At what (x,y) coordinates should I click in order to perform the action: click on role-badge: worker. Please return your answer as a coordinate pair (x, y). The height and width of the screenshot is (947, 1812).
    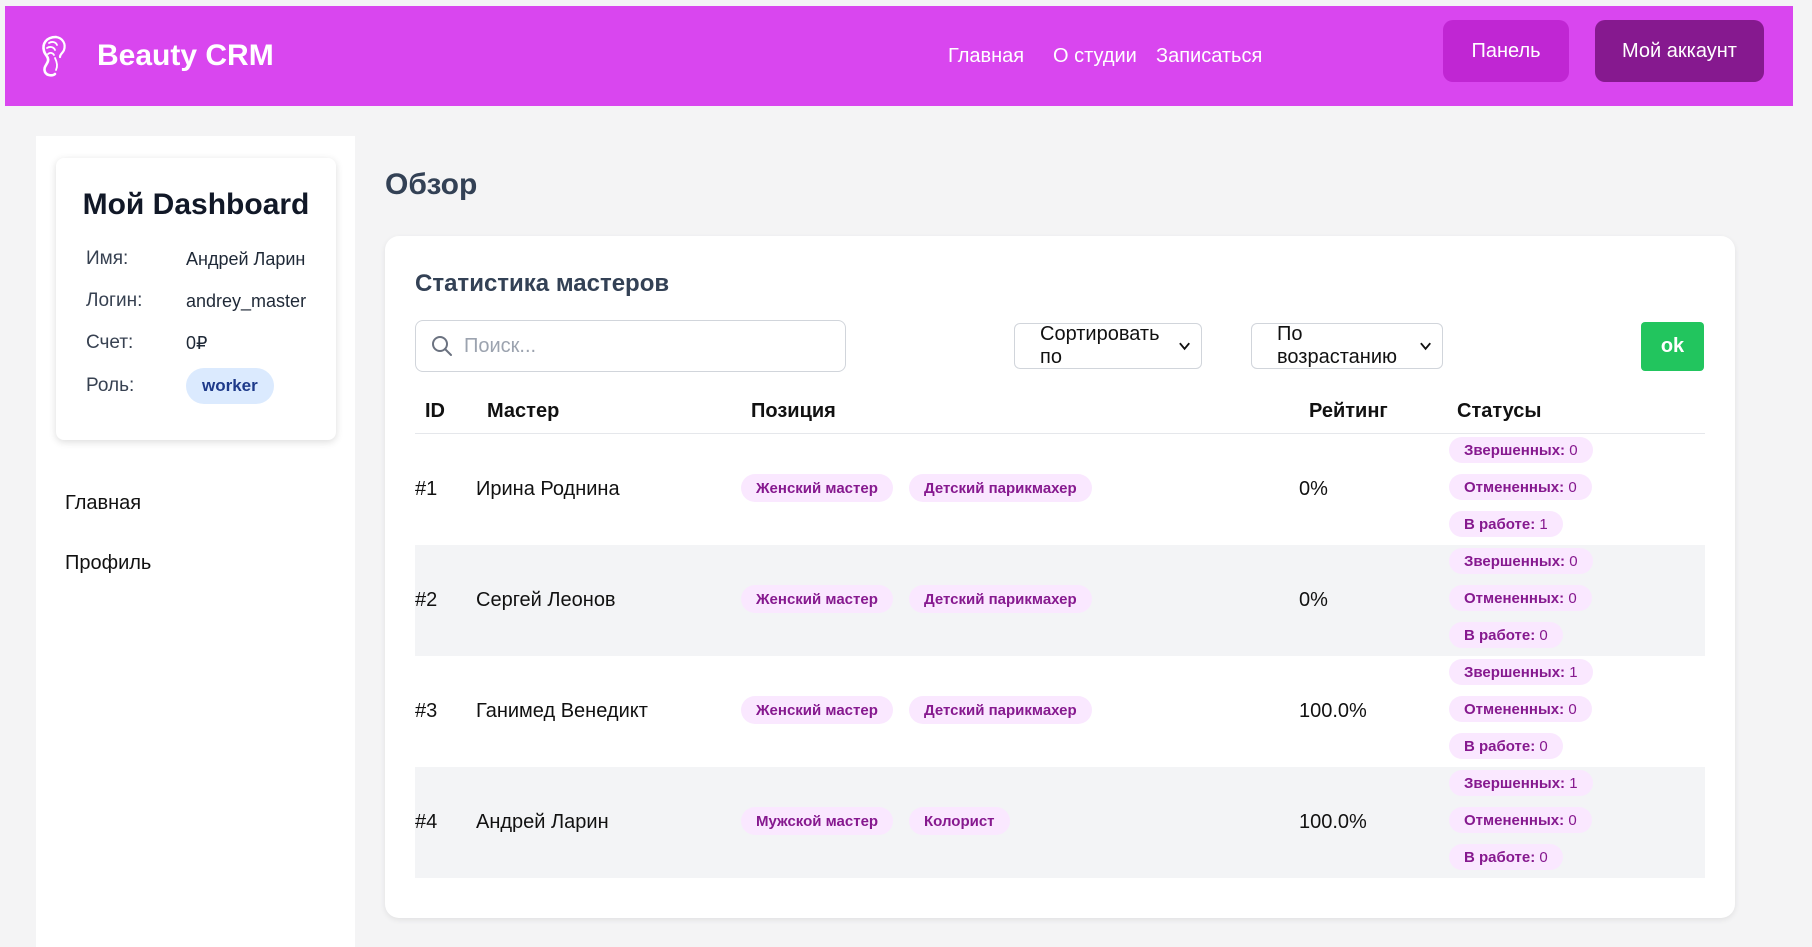
    Looking at the image, I should click on (230, 386).